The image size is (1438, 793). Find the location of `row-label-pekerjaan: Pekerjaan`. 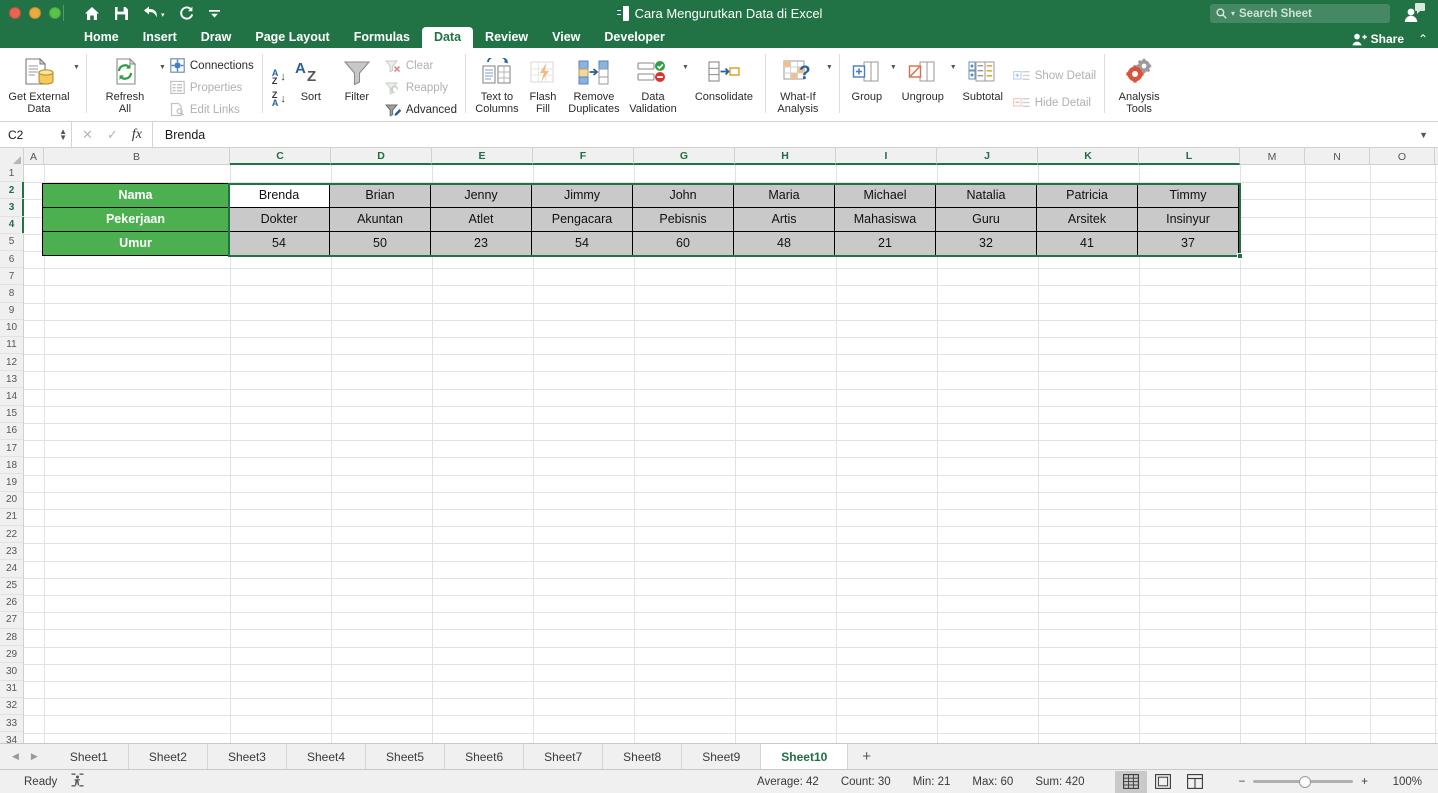

row-label-pekerjaan: Pekerjaan is located at coordinates (135, 219).